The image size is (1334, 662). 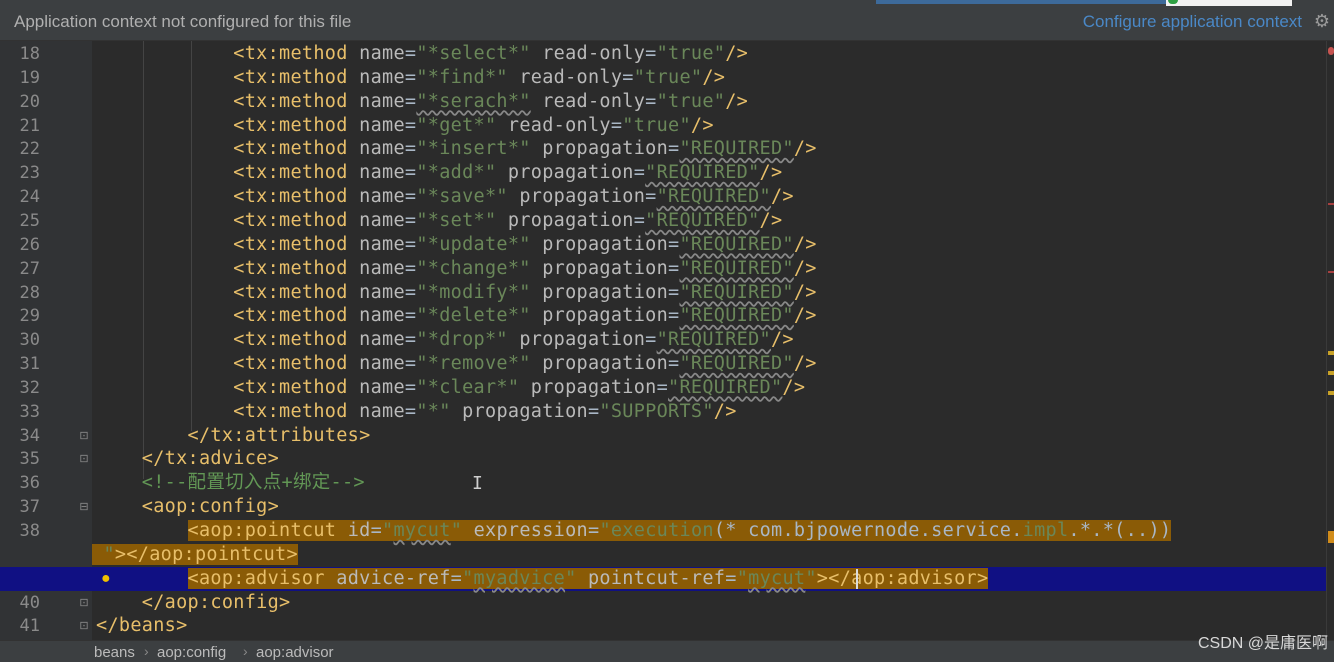 I want to click on code-line: </beans>, so click(x=142, y=626).